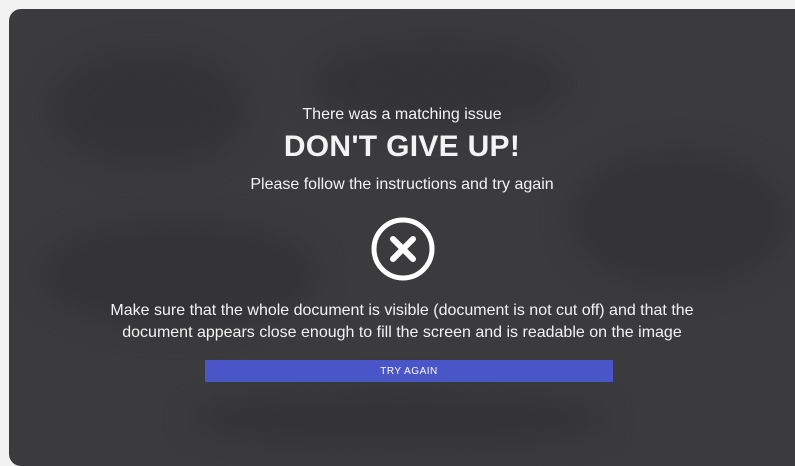 The width and height of the screenshot is (795, 466). What do you see at coordinates (403, 249) in the screenshot?
I see `close-circle-icon` at bounding box center [403, 249].